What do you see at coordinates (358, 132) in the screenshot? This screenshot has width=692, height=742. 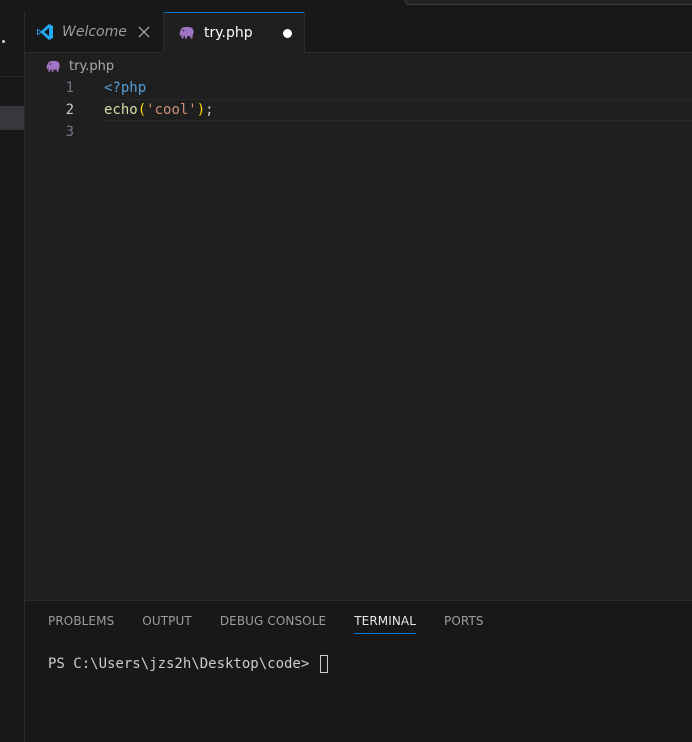 I see `code-line-3: 3` at bounding box center [358, 132].